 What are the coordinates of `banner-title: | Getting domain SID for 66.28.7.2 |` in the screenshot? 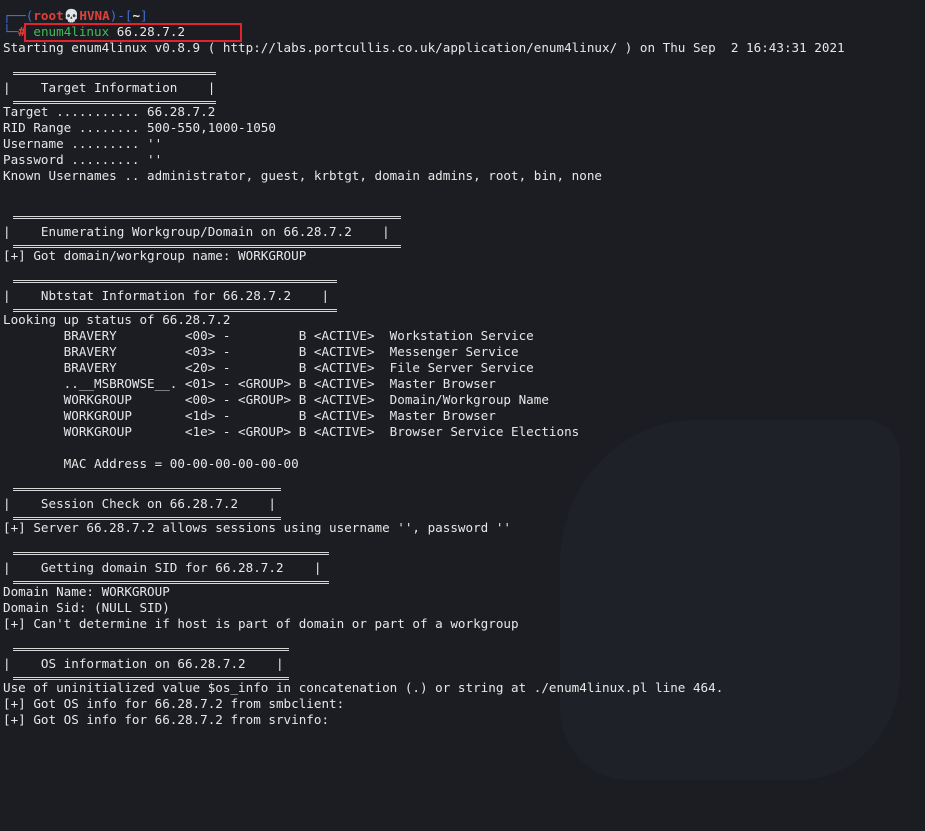 It's located at (162, 567).